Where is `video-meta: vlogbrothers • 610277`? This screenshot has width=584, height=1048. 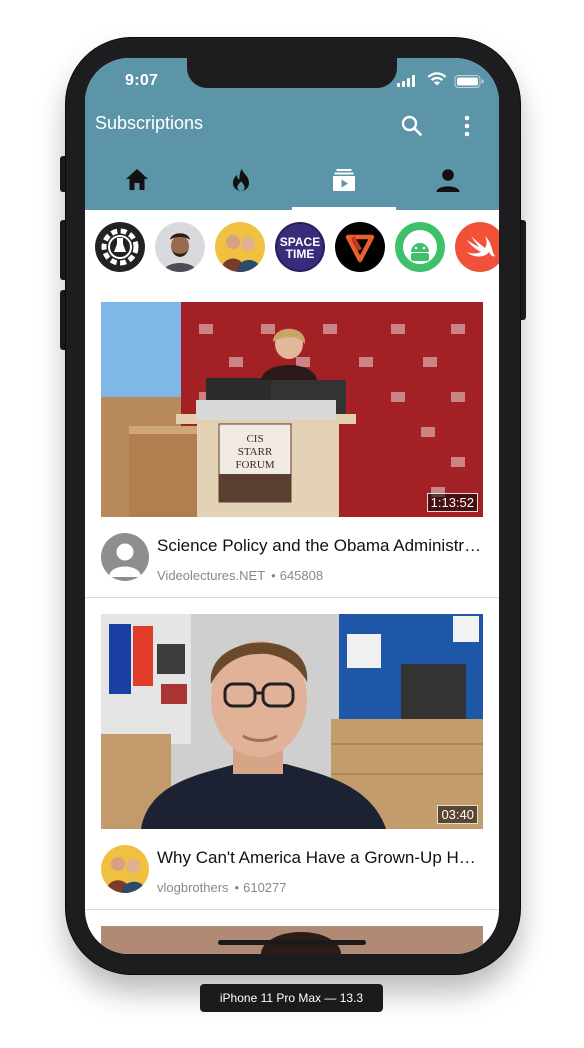 video-meta: vlogbrothers • 610277 is located at coordinates (222, 887).